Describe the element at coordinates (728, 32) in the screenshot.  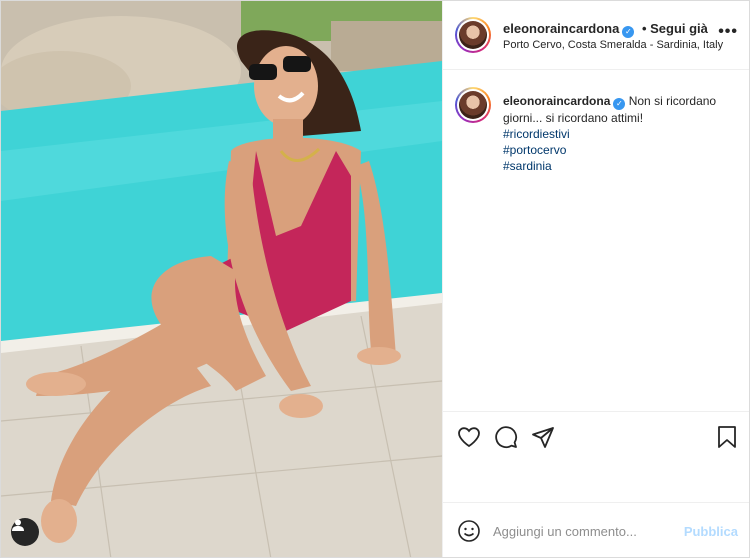
I see `more-options-icon: •••` at that location.